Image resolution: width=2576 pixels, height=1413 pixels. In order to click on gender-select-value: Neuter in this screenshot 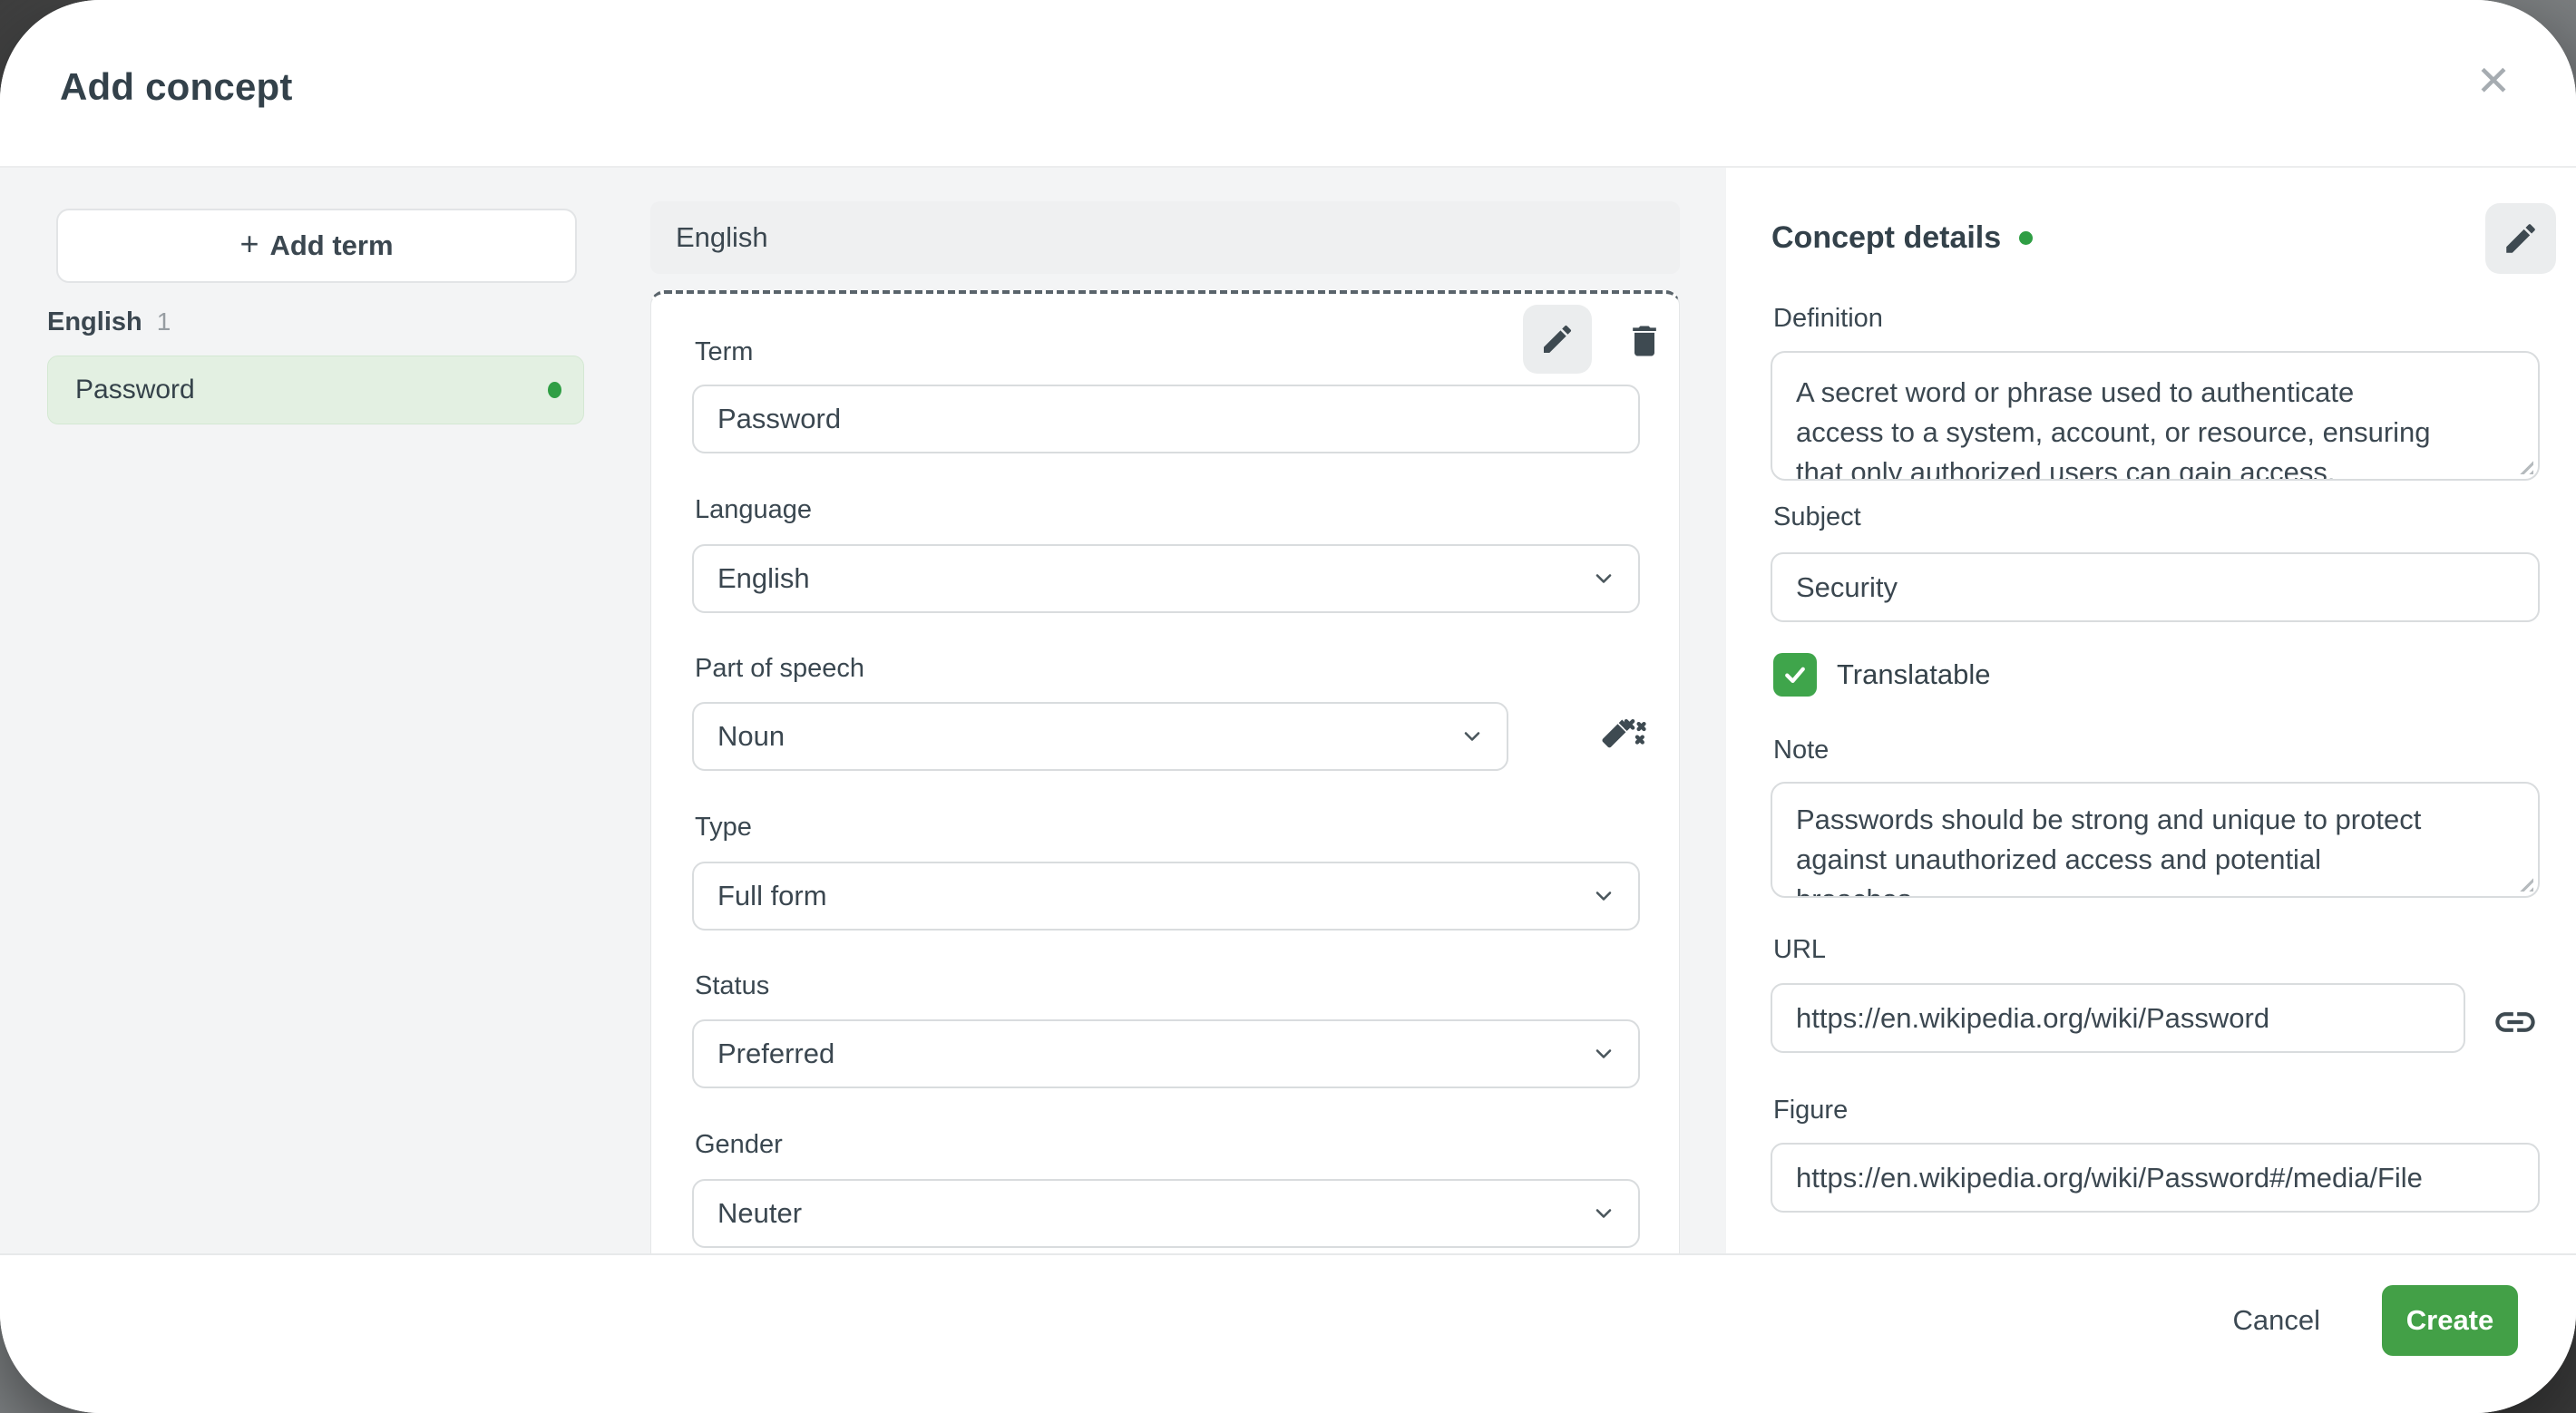, I will do `click(760, 1213)`.